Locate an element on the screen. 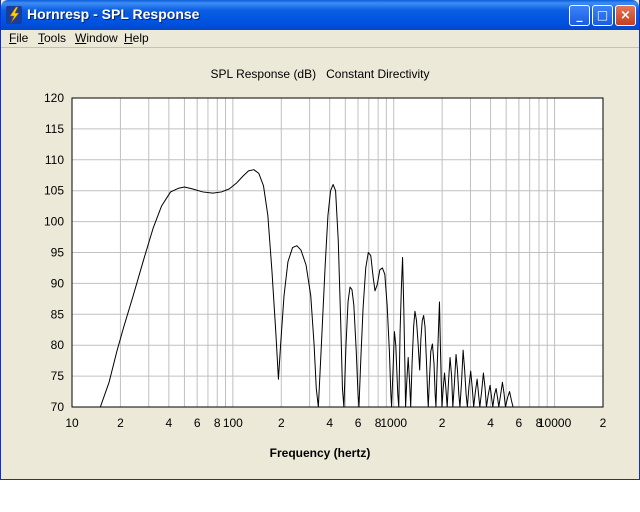 The height and width of the screenshot is (512, 640). x-tick-label: 10000 is located at coordinates (555, 423).